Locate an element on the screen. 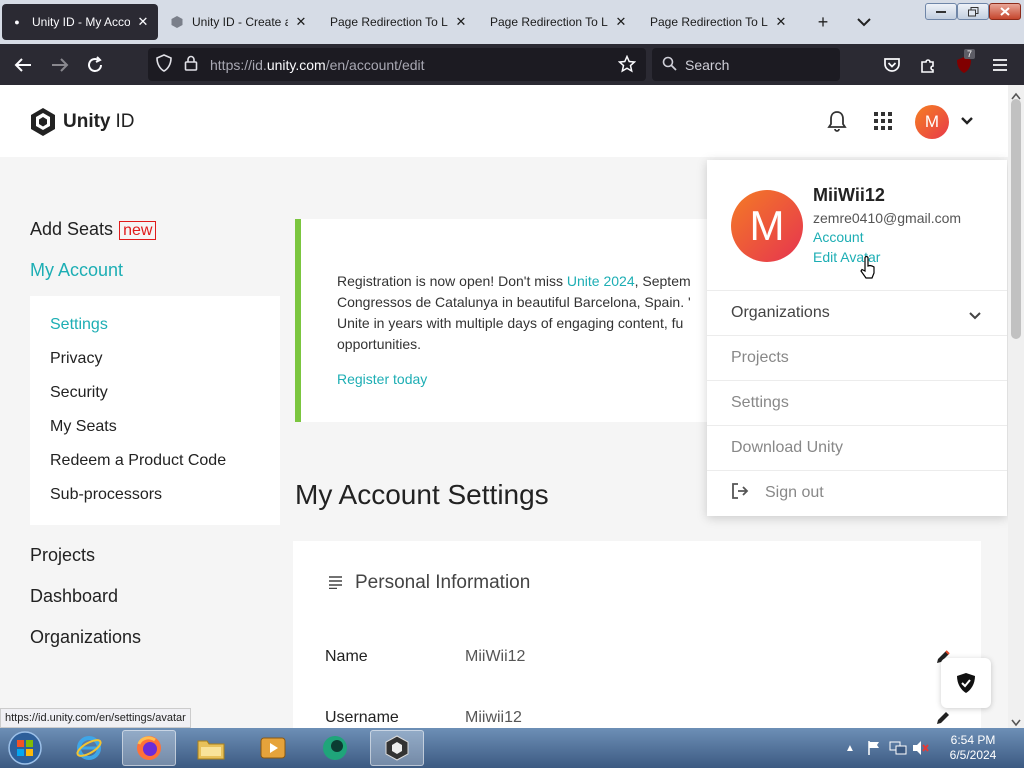 This screenshot has height=768, width=1024. dropdown-sign-out: Sign out is located at coordinates (857, 492).